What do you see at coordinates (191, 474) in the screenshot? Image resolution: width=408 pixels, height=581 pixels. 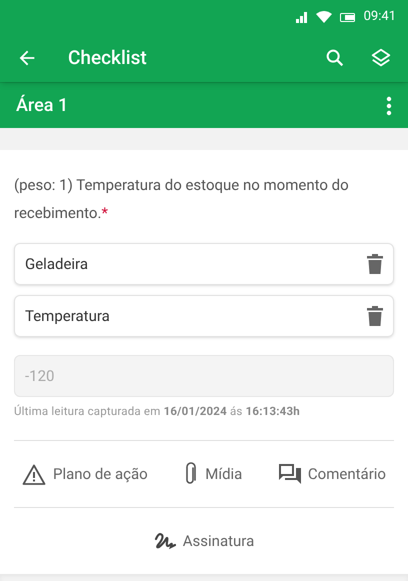 I see `paperclip-icon` at bounding box center [191, 474].